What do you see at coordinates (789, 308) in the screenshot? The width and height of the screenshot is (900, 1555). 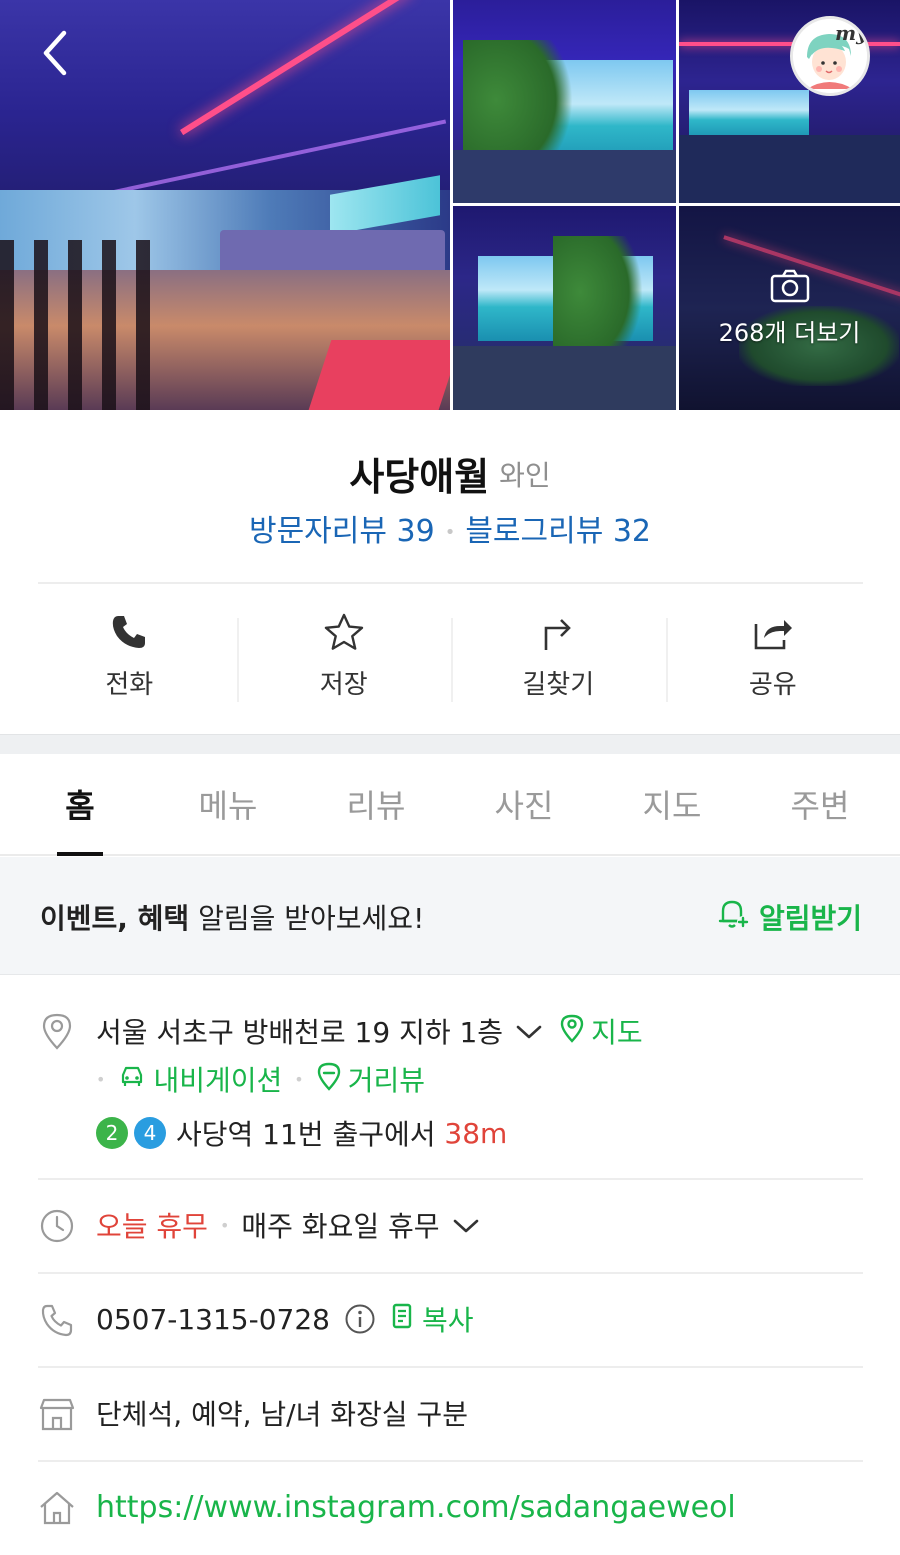 I see `more-photos-button: 268개 더보기` at bounding box center [789, 308].